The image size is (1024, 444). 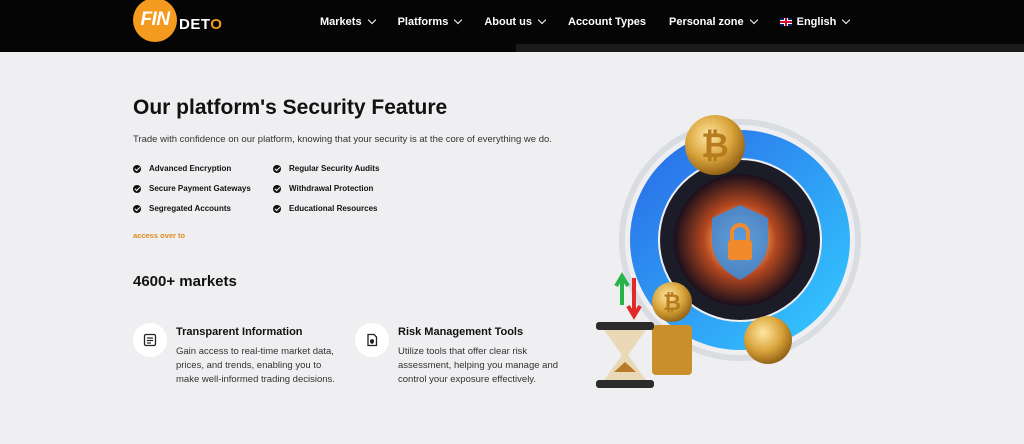 I want to click on nav-item-personal-zone: Personal zone, so click(x=713, y=21).